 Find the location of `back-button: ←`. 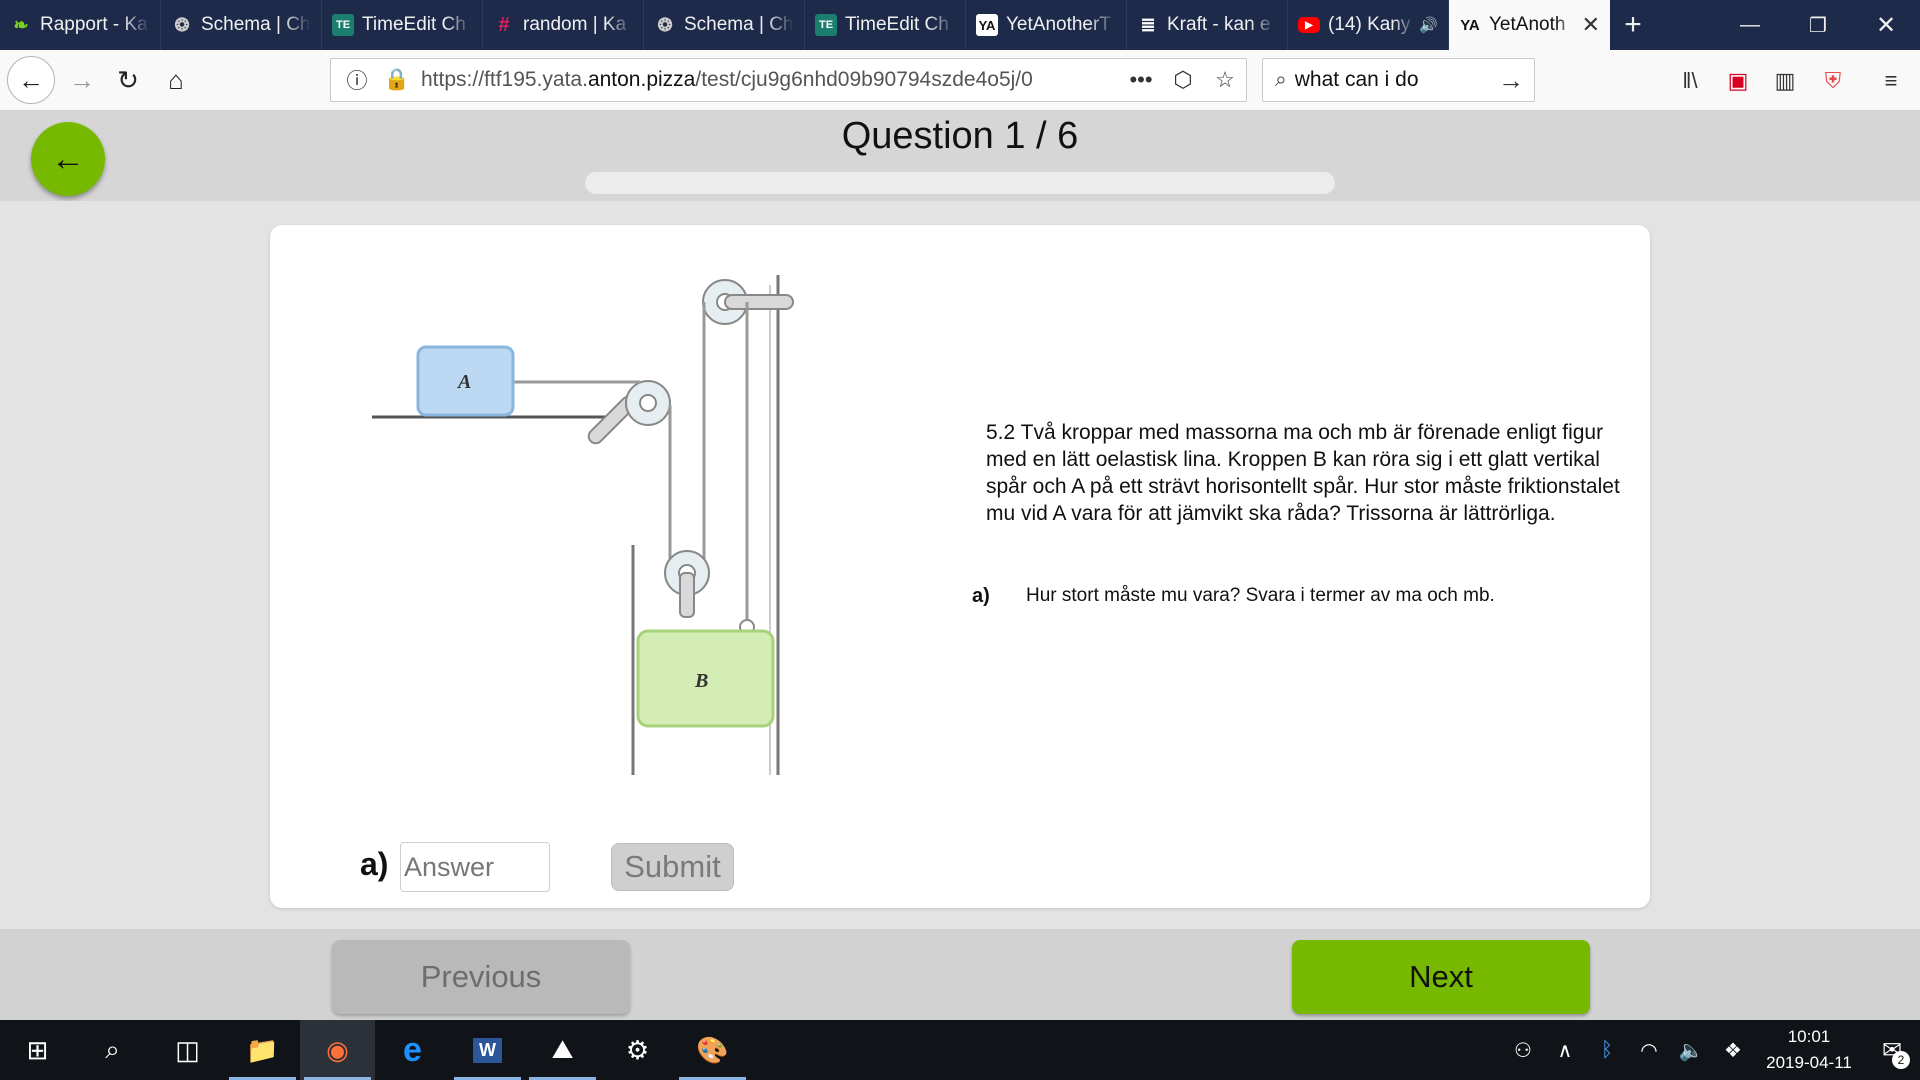

back-button: ← is located at coordinates (31, 80).